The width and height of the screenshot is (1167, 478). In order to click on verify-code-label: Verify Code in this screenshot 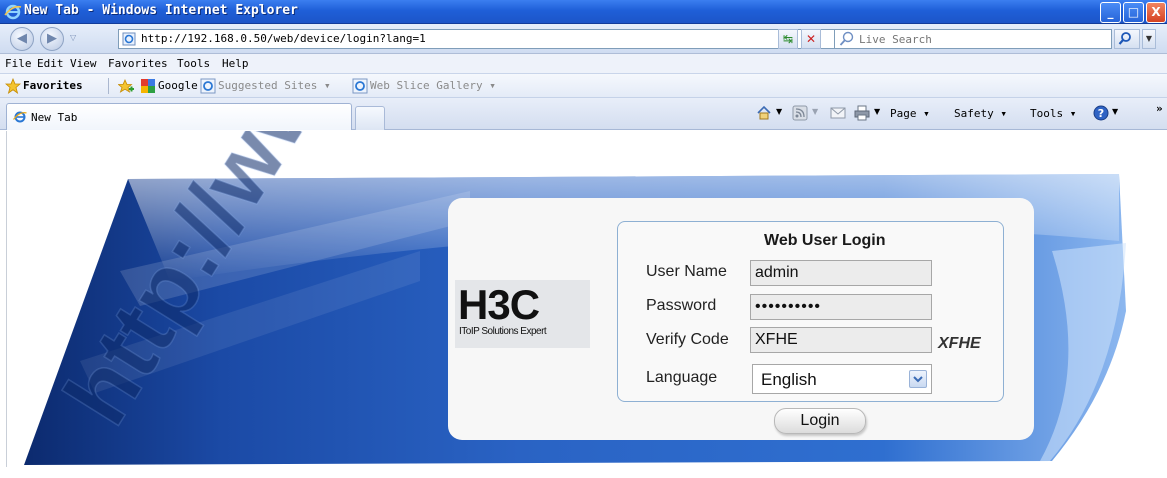, I will do `click(687, 339)`.